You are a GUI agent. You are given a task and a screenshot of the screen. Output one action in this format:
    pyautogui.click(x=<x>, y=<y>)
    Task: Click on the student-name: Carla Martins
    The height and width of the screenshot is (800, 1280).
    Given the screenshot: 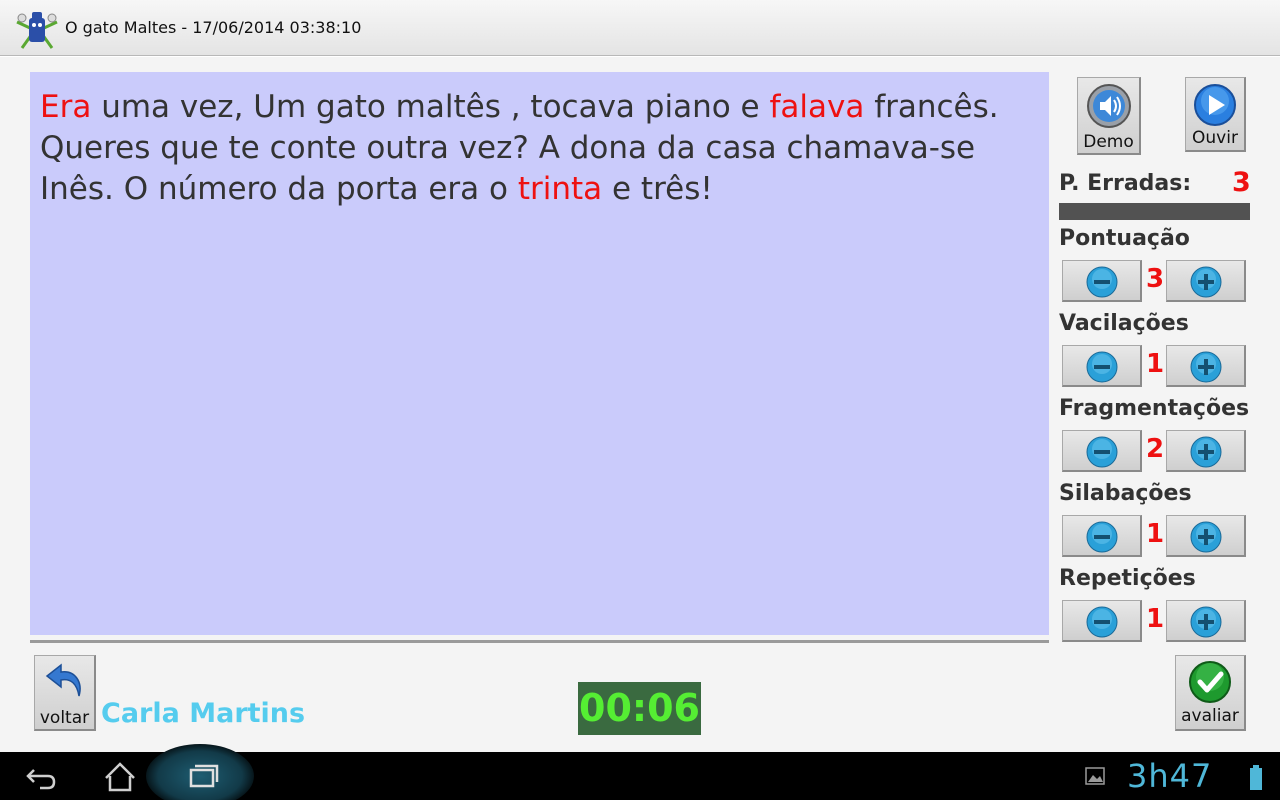 What is the action you would take?
    pyautogui.click(x=203, y=713)
    